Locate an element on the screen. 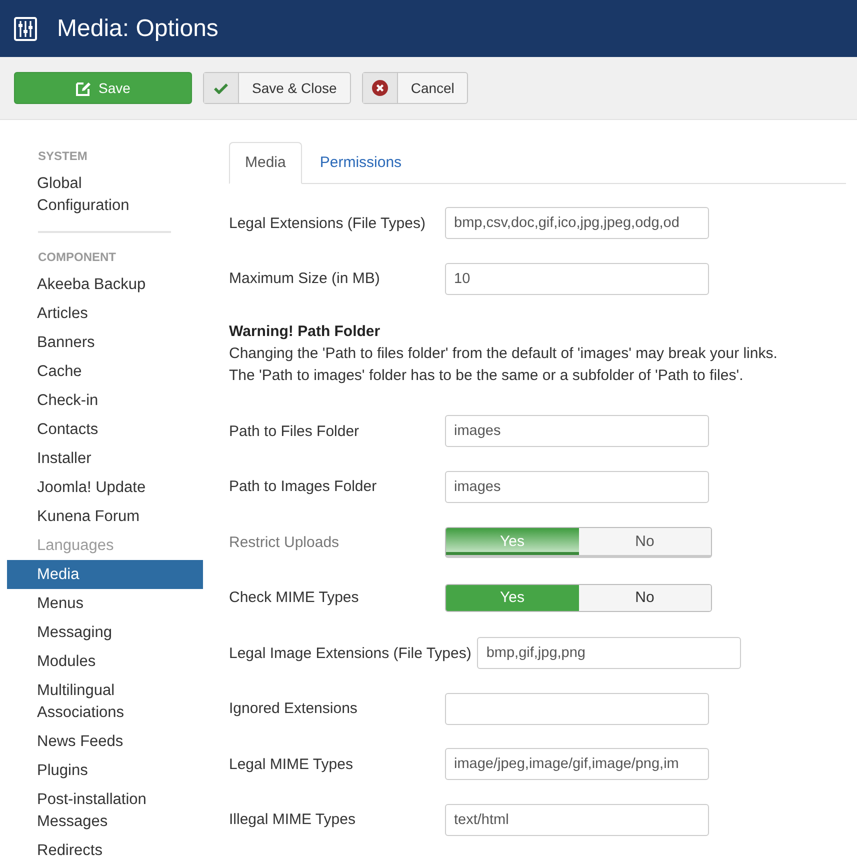 The width and height of the screenshot is (857, 868). sidebar-item: Post-installation Messages is located at coordinates (105, 810).